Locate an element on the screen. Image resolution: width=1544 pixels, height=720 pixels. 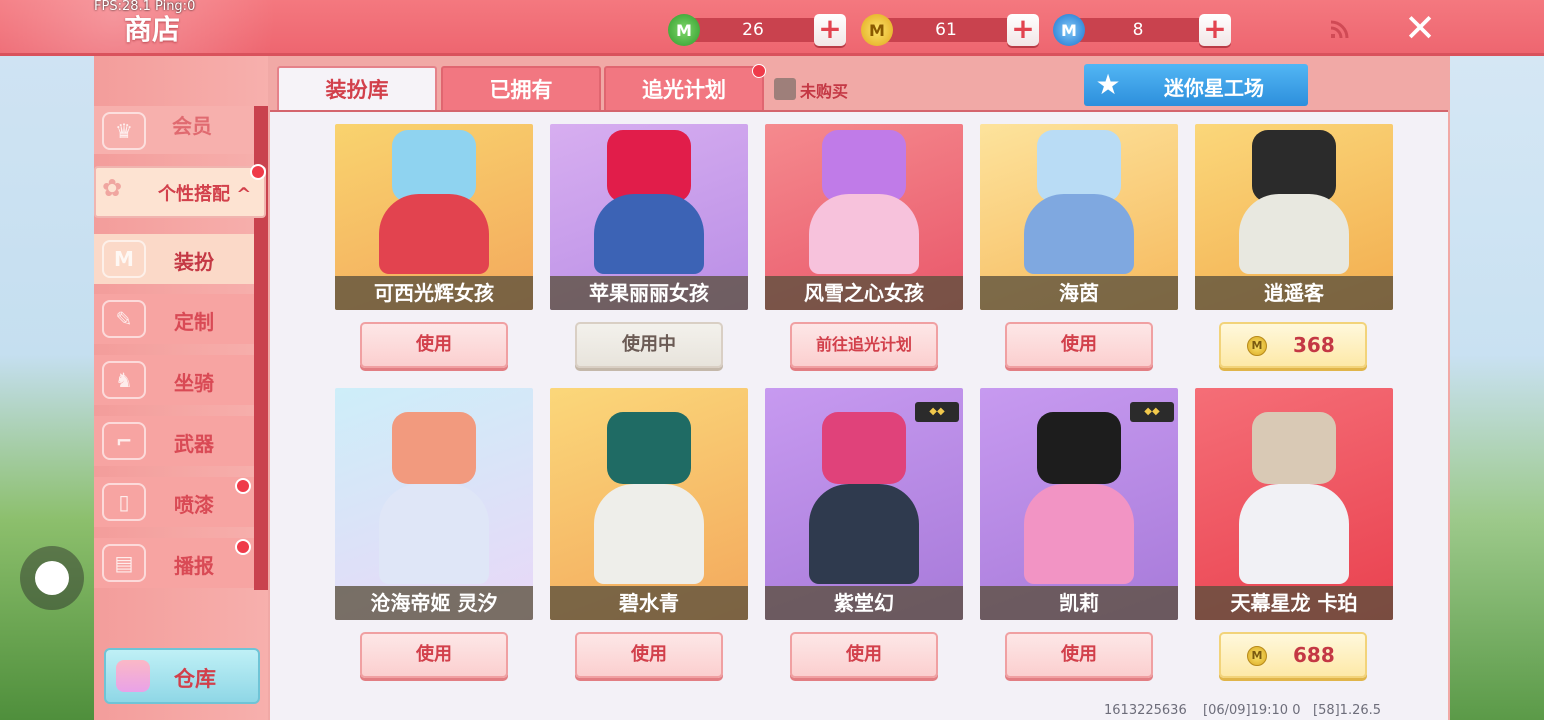
mini-star-studio-button: ★ 迷你星工场 is located at coordinates (1196, 85).